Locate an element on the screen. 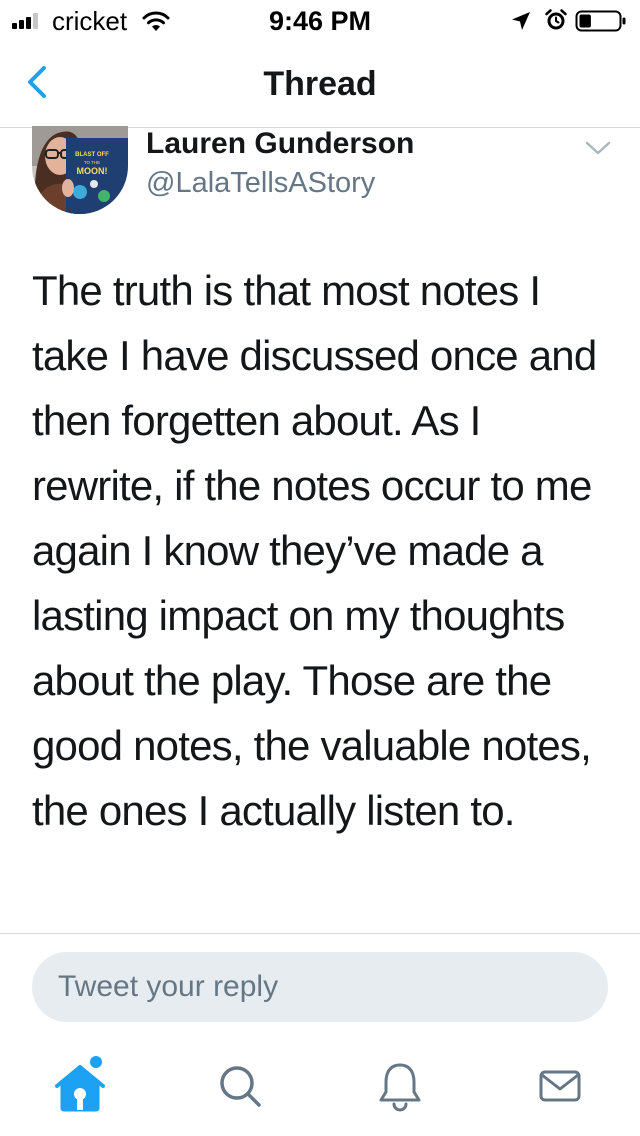 The image size is (640, 1136). mail-icon is located at coordinates (560, 1086).